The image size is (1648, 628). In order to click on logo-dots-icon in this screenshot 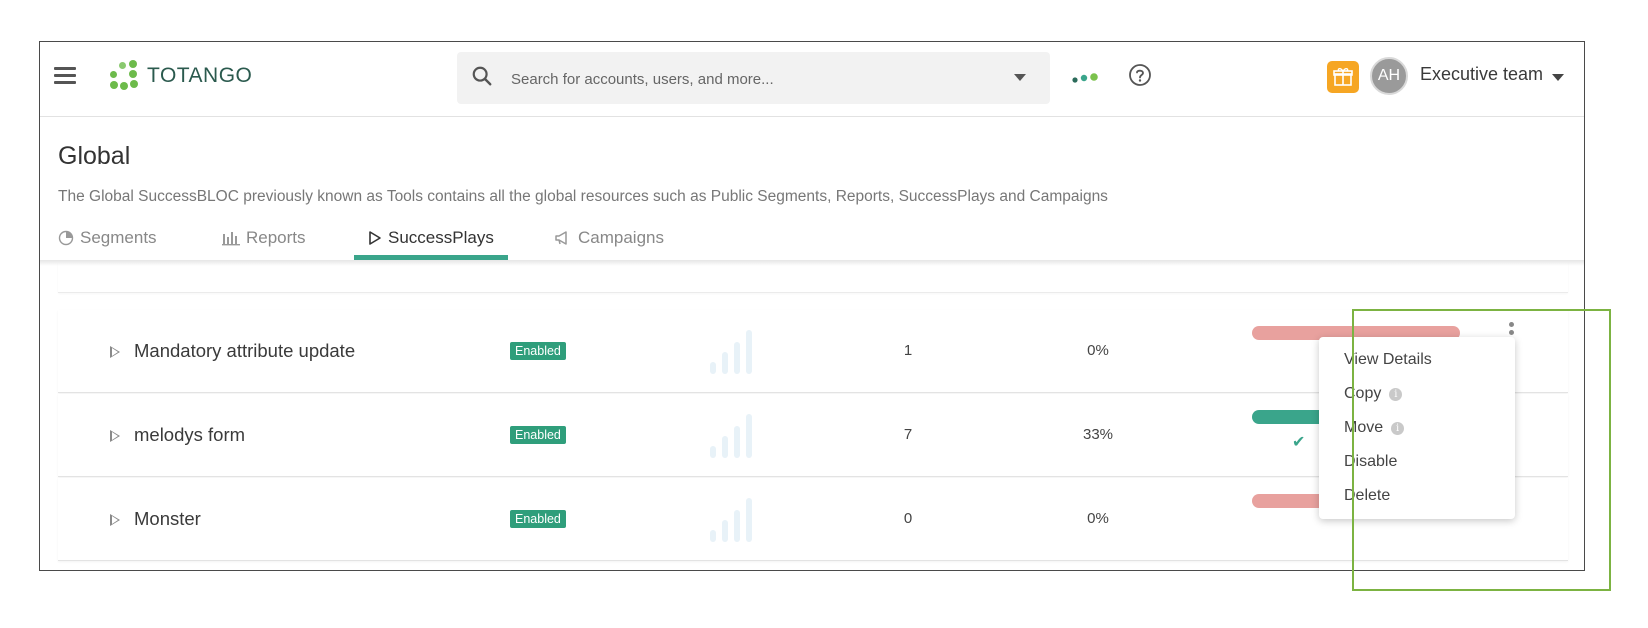, I will do `click(124, 76)`.